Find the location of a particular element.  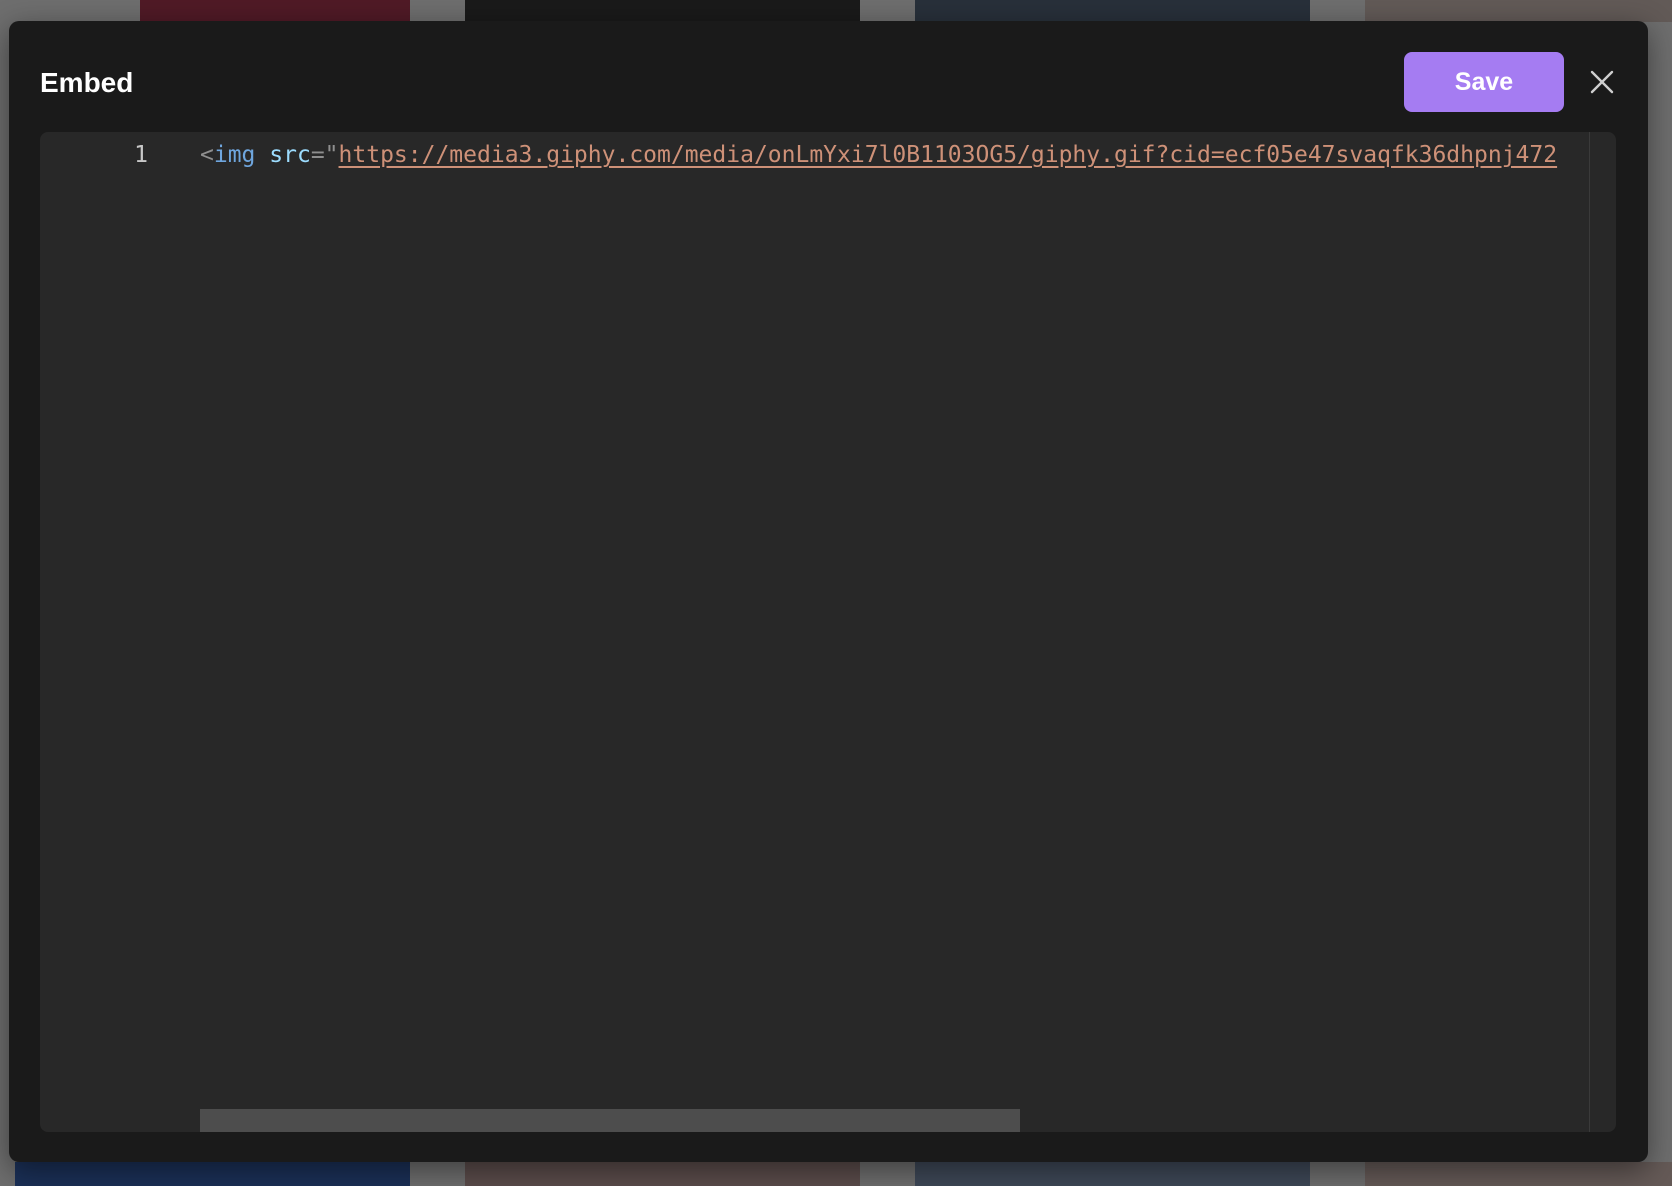

code-token-bracket: < is located at coordinates (207, 155).